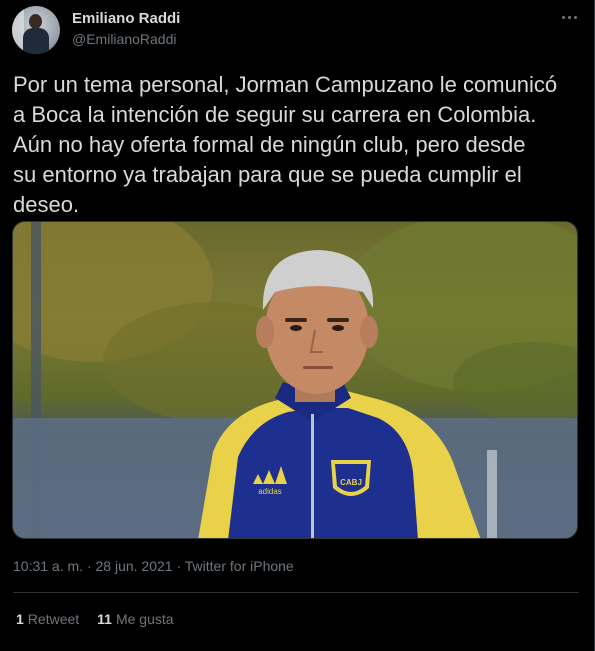 The width and height of the screenshot is (595, 651). What do you see at coordinates (134, 566) in the screenshot?
I see `tweet-date: 28 jun. 2021` at bounding box center [134, 566].